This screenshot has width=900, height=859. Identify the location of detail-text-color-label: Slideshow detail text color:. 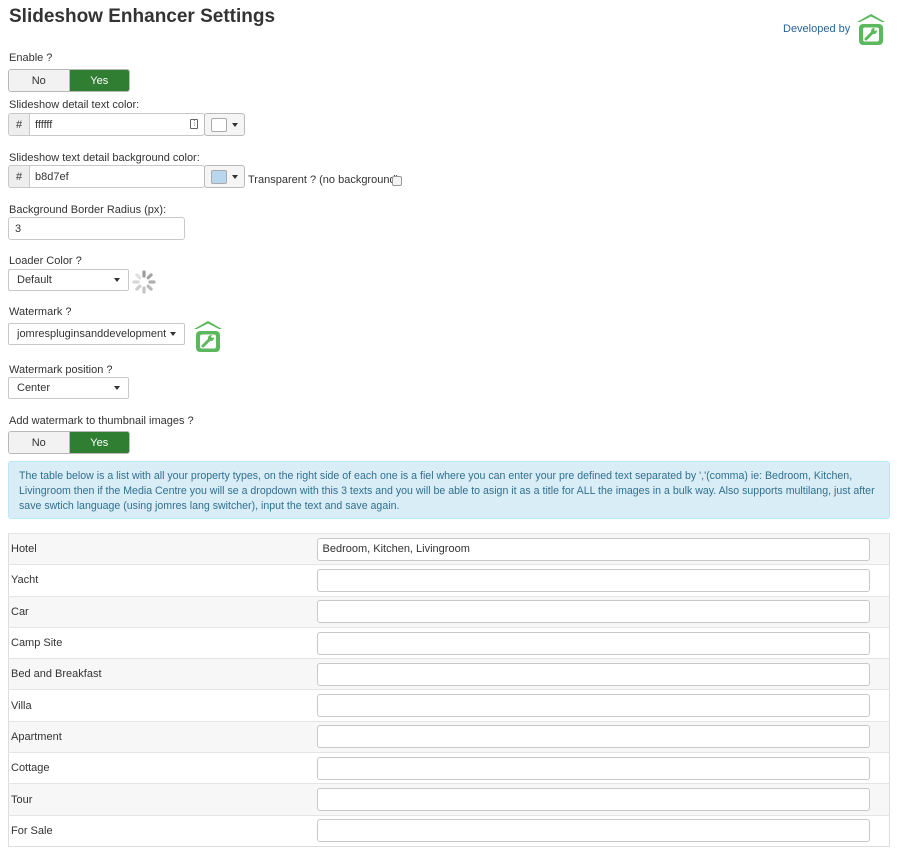
(74, 105).